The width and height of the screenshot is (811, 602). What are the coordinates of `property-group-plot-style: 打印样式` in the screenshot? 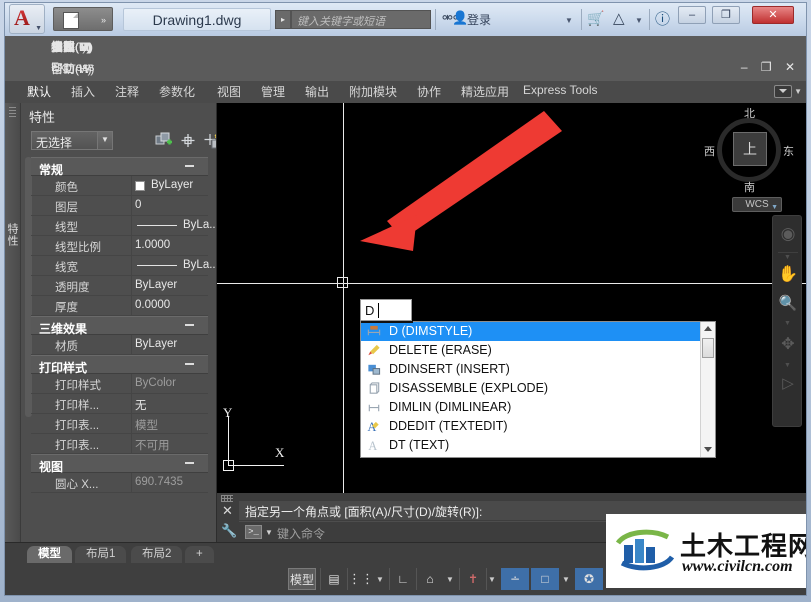 It's located at (119, 365).